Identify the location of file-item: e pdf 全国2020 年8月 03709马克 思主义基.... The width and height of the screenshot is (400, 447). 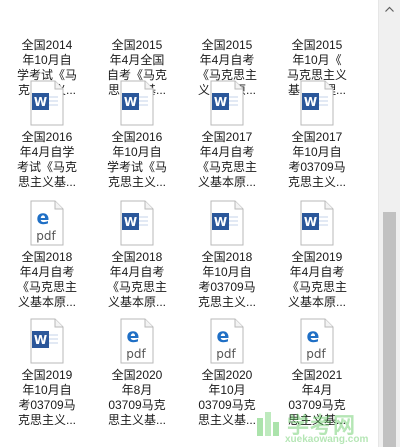
(137, 373).